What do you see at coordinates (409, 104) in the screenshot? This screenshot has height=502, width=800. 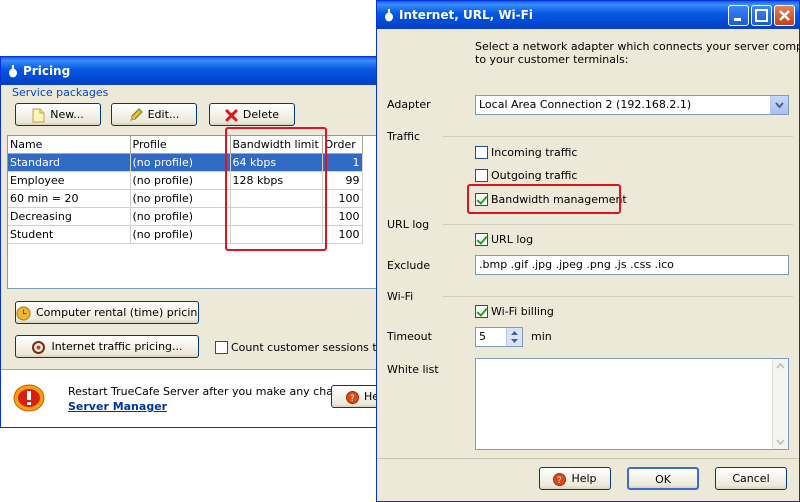 I see `adapter-label: Adapter` at bounding box center [409, 104].